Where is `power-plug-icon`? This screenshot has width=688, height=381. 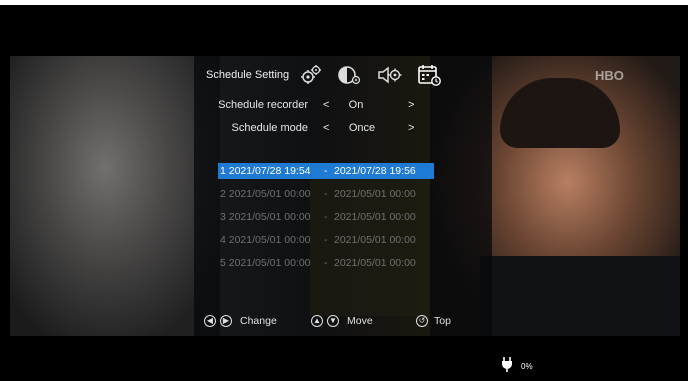 power-plug-icon is located at coordinates (507, 366).